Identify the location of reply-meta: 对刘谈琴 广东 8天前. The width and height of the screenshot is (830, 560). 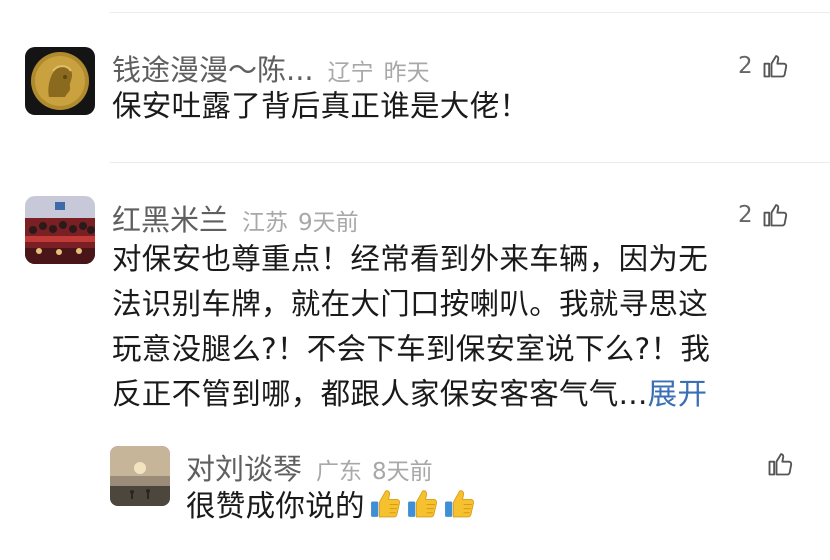
(309, 467).